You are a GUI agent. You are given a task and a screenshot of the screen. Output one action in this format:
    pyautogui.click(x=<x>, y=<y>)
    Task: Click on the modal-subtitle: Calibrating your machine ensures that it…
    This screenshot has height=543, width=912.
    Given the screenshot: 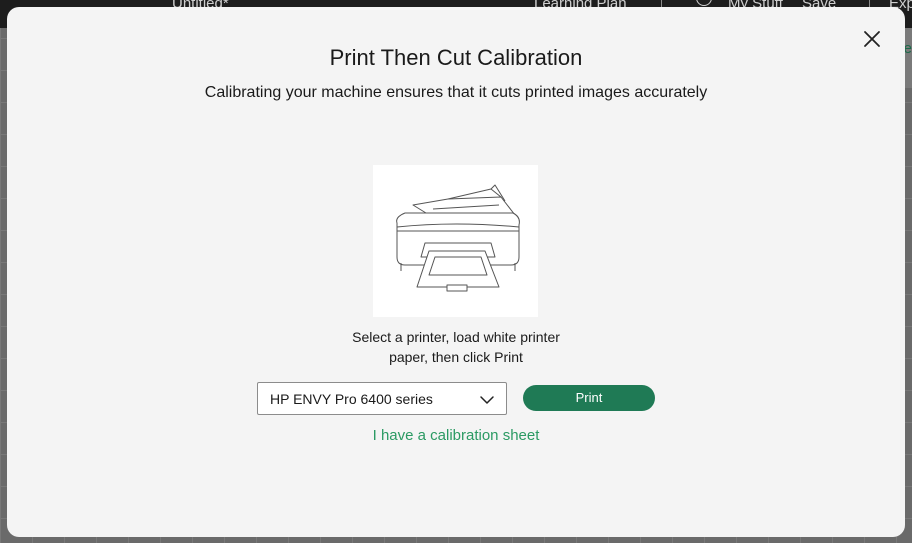 What is the action you would take?
    pyautogui.click(x=456, y=92)
    